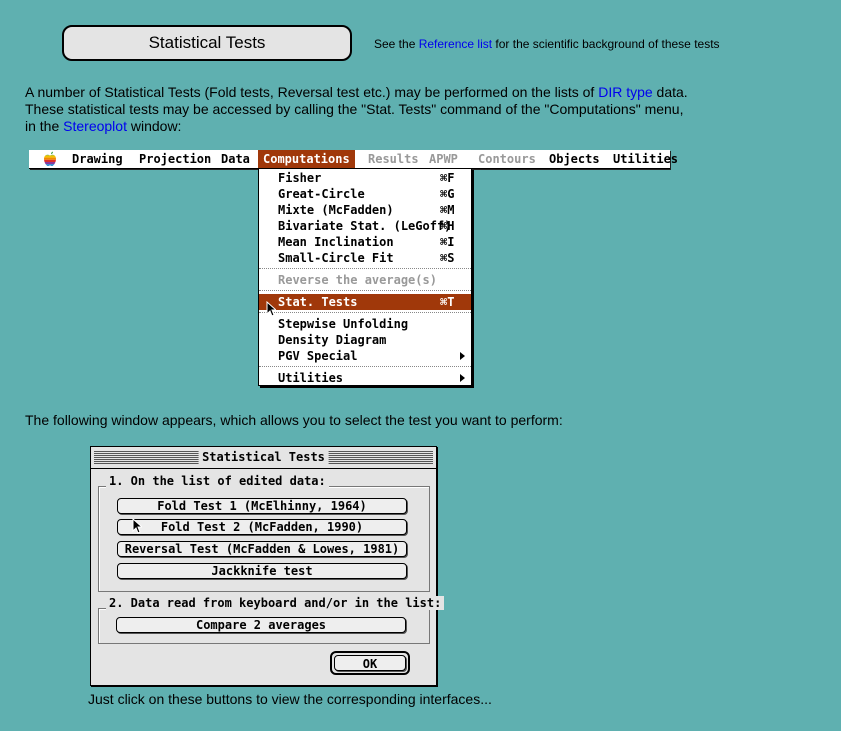 Image resolution: width=841 pixels, height=731 pixels. I want to click on menu-item-label: PGV Special, so click(318, 356).